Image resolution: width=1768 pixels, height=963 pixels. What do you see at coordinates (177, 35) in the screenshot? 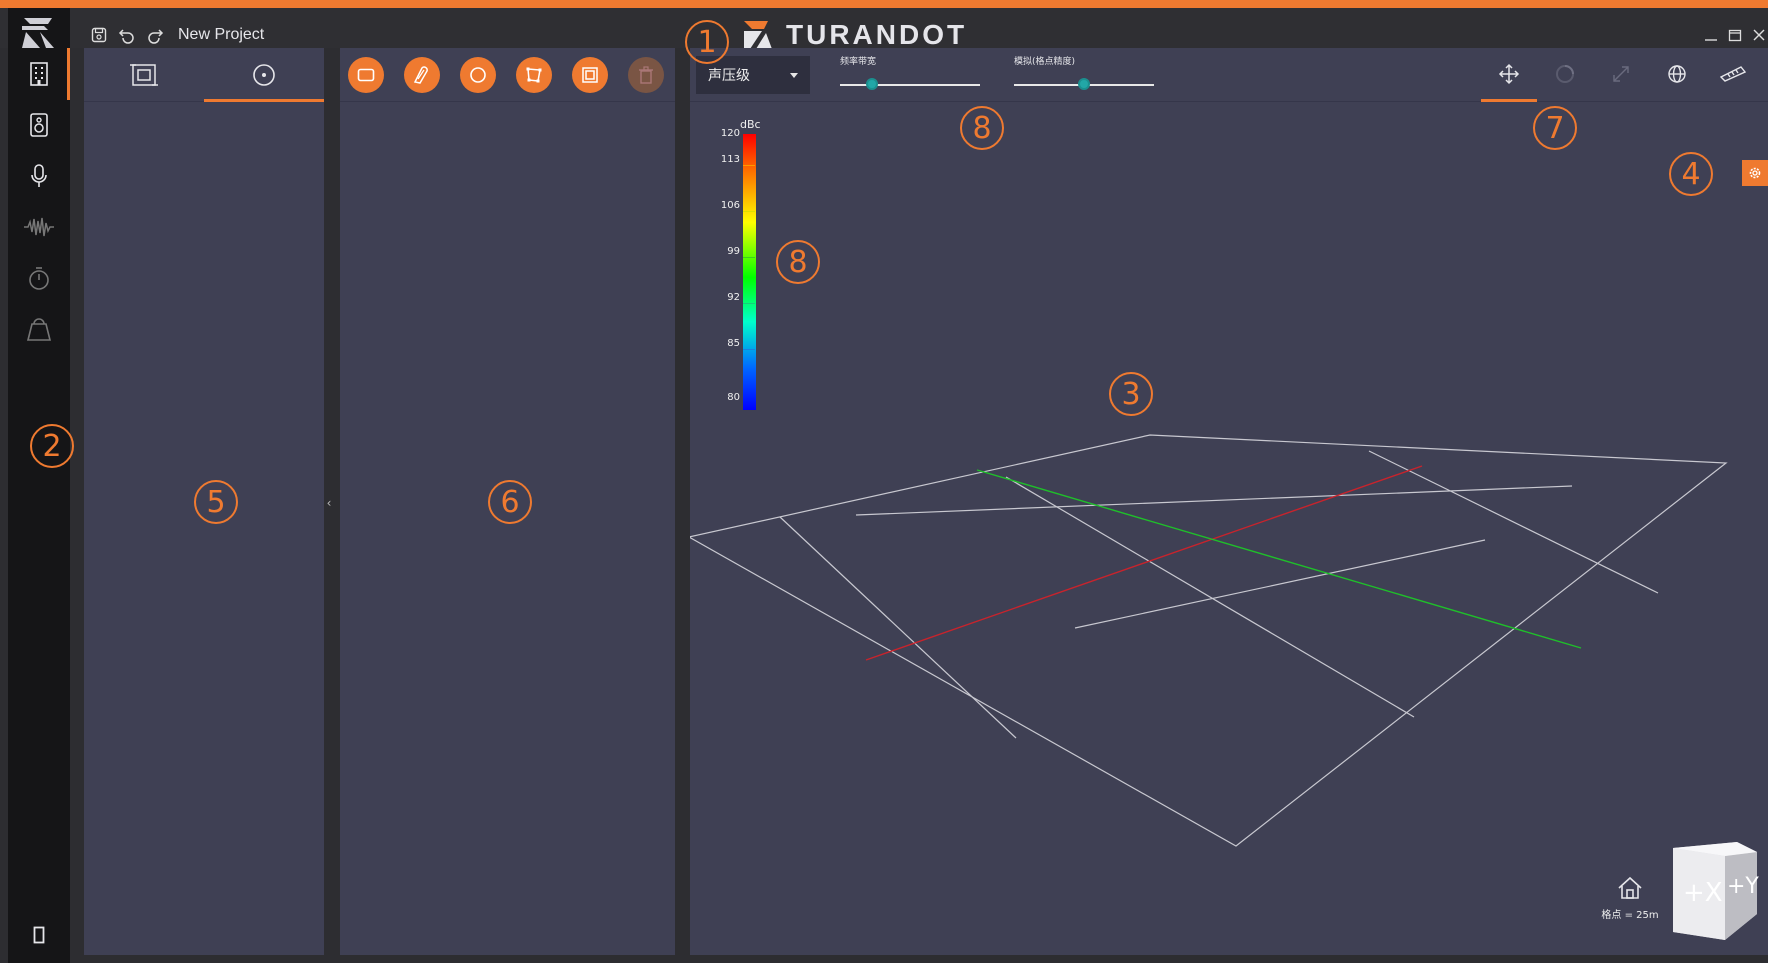
I see `title-toolbar: New Project` at bounding box center [177, 35].